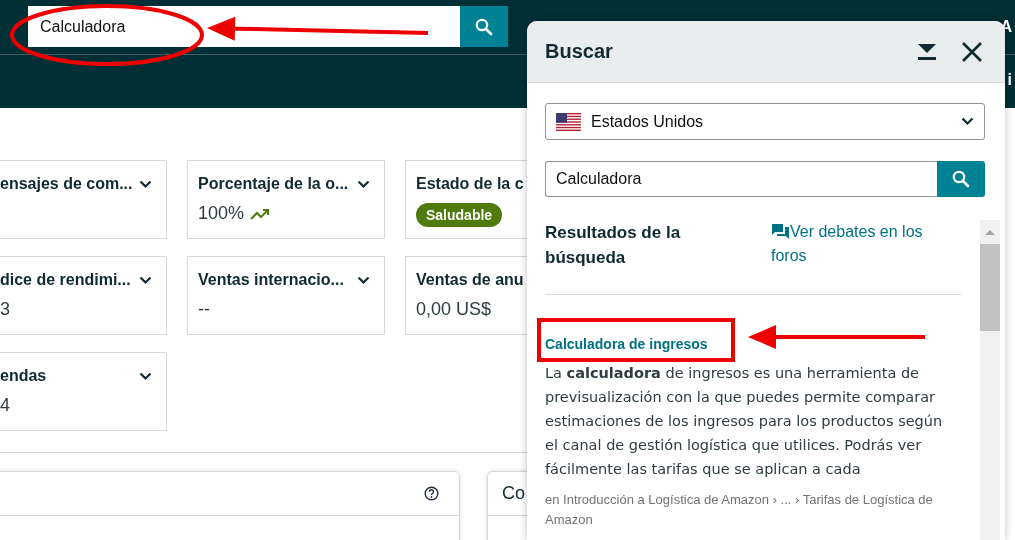  What do you see at coordinates (972, 51) in the screenshot?
I see `close-icon` at bounding box center [972, 51].